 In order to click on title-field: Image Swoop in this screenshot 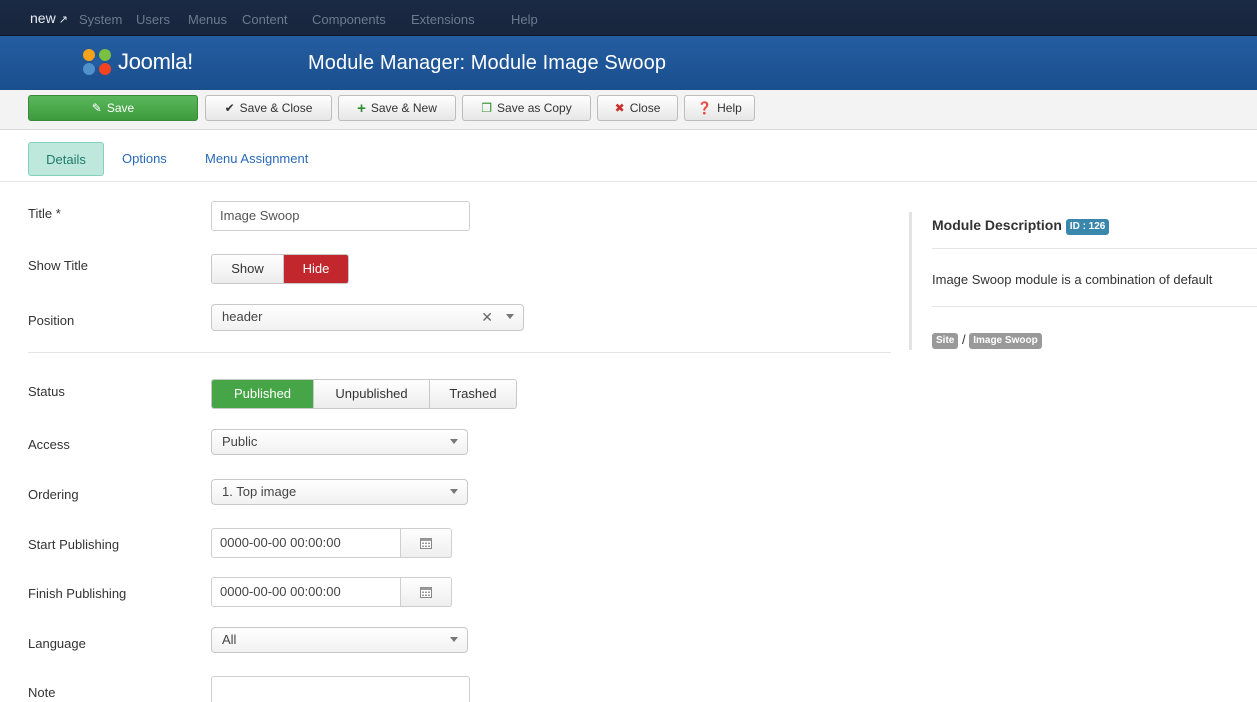, I will do `click(340, 216)`.